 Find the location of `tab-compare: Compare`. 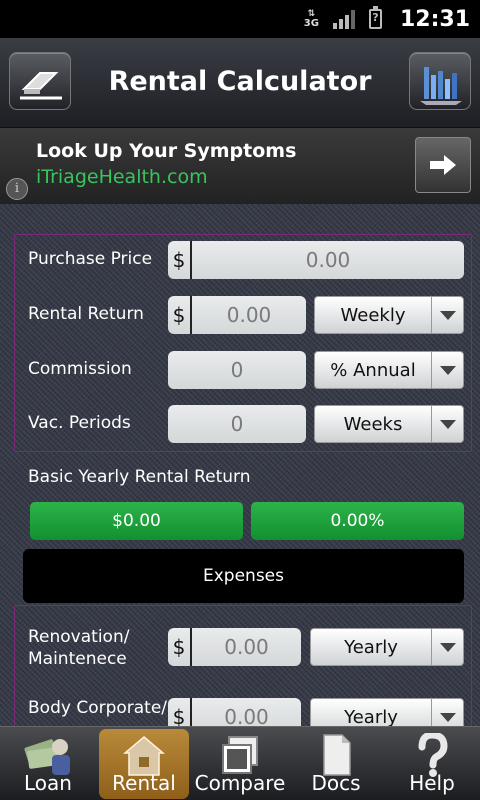

tab-compare: Compare is located at coordinates (240, 763).